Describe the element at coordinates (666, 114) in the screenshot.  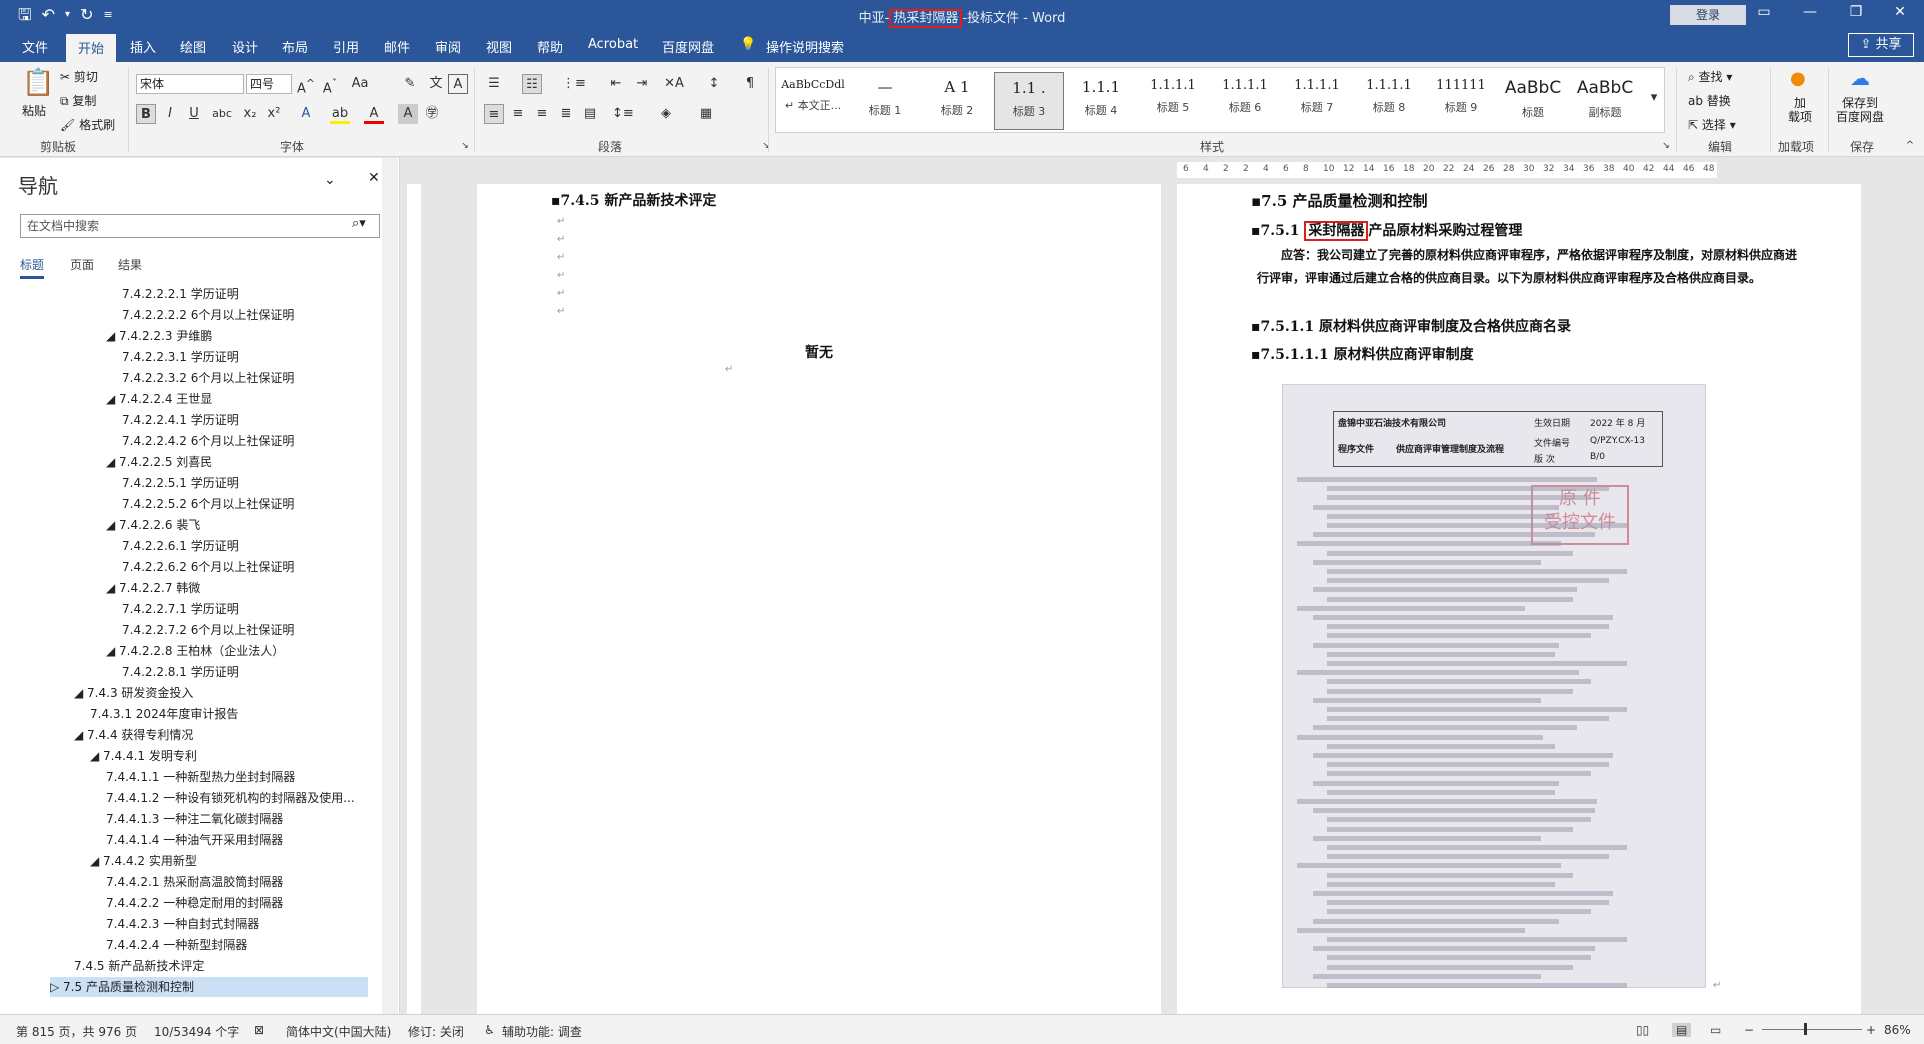
I see `shading-icon: ◈` at that location.